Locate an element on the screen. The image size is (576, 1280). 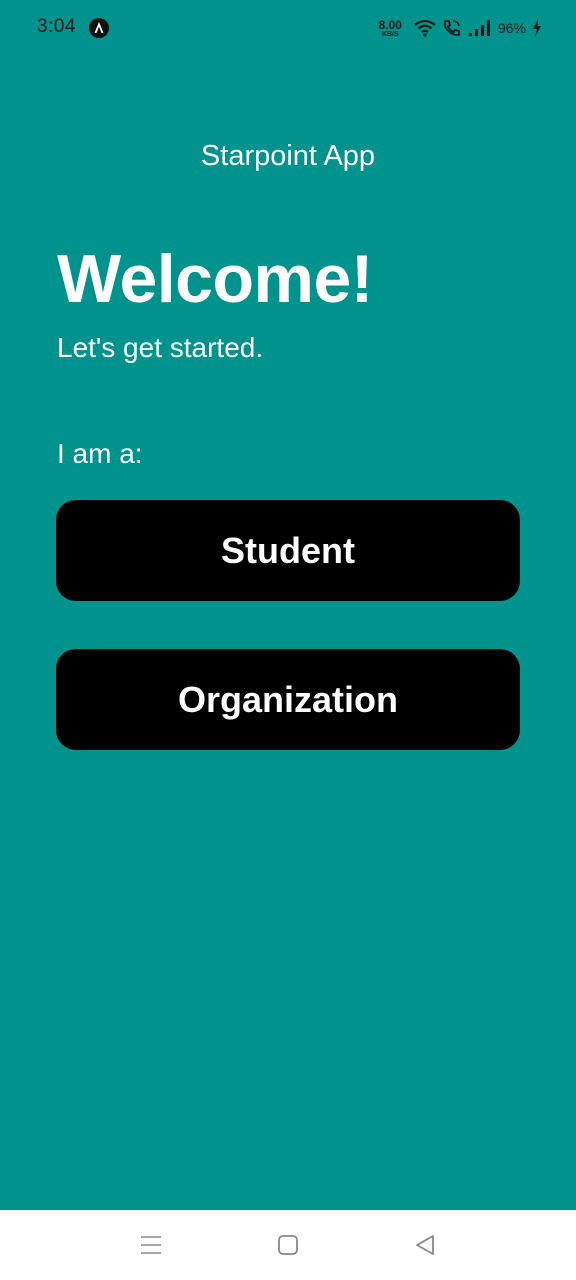
menu-icon is located at coordinates (151, 1245).